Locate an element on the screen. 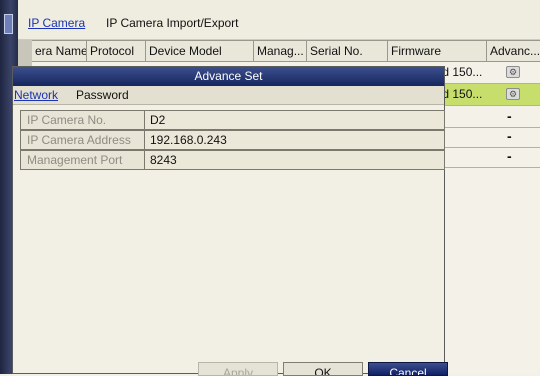 This screenshot has height=376, width=540. management-port-row: Management Port 8243 is located at coordinates (232, 160).